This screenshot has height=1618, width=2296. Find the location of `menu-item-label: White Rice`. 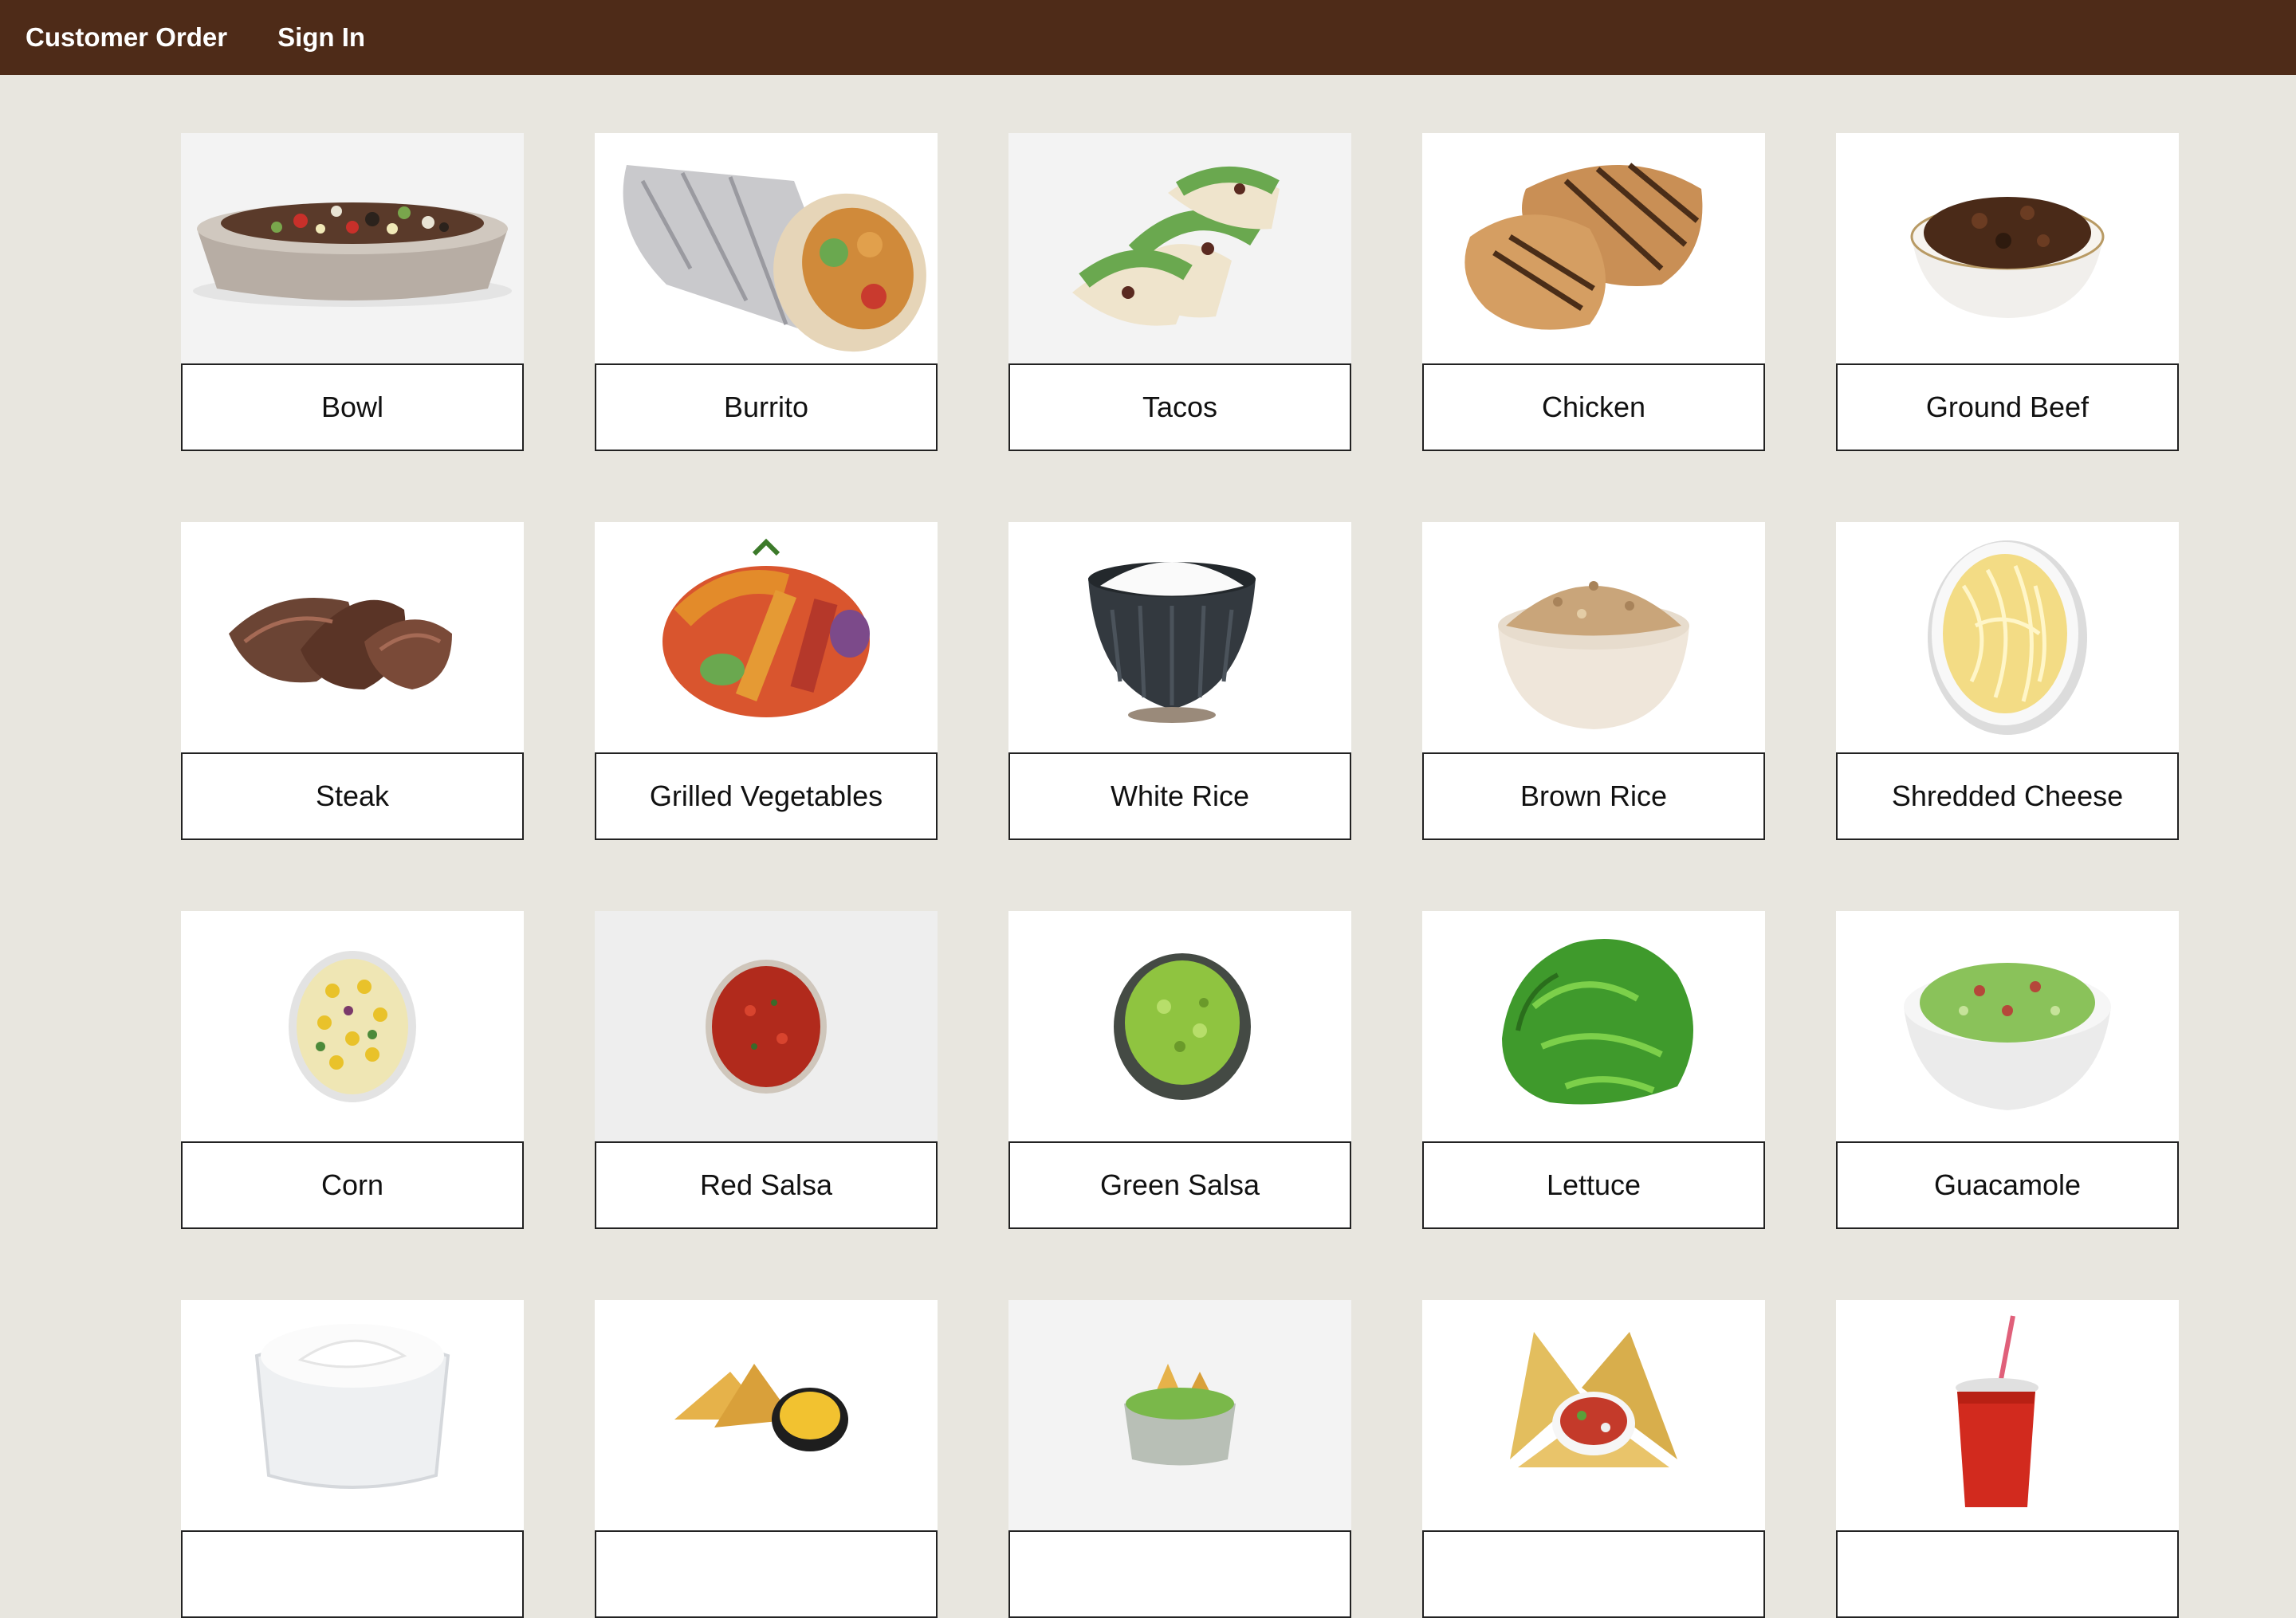

menu-item-label: White Rice is located at coordinates (1179, 796).